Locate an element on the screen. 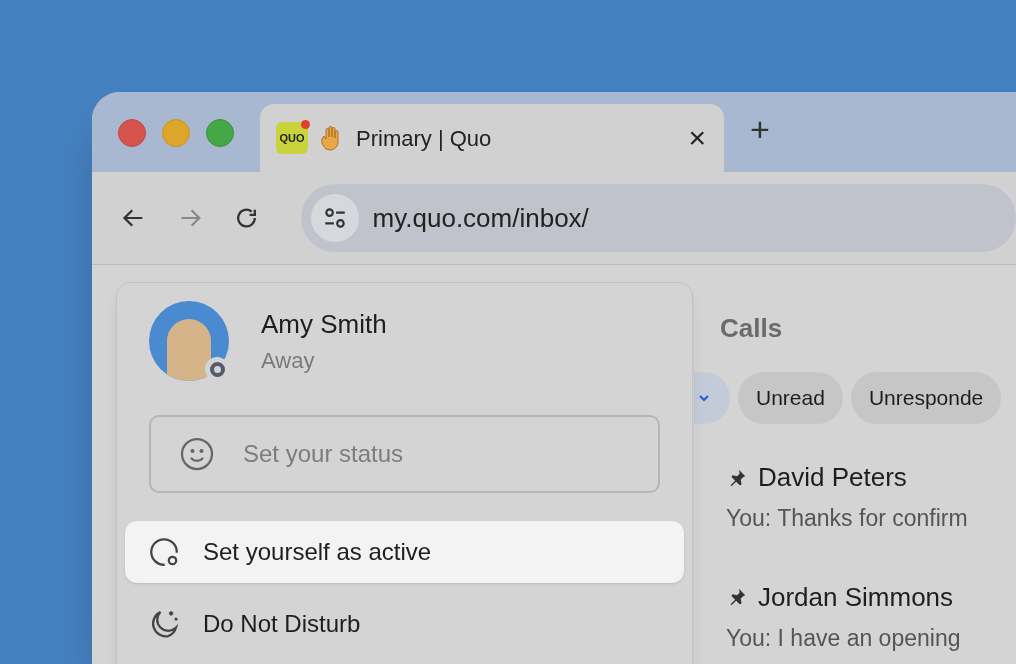 The image size is (1016, 664). filter-dropdown is located at coordinates (712, 398).